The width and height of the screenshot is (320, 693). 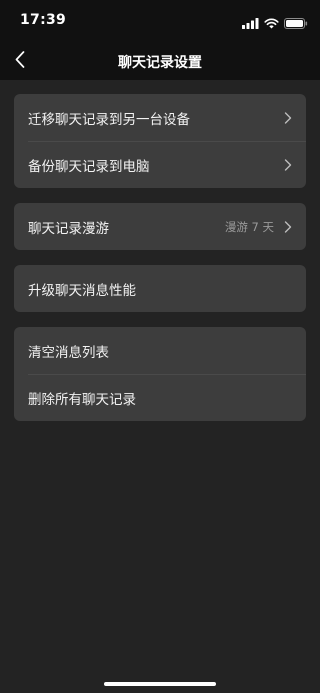 What do you see at coordinates (160, 397) in the screenshot?
I see `row-delete-all-chat-history: 删除所有聊天记录` at bounding box center [160, 397].